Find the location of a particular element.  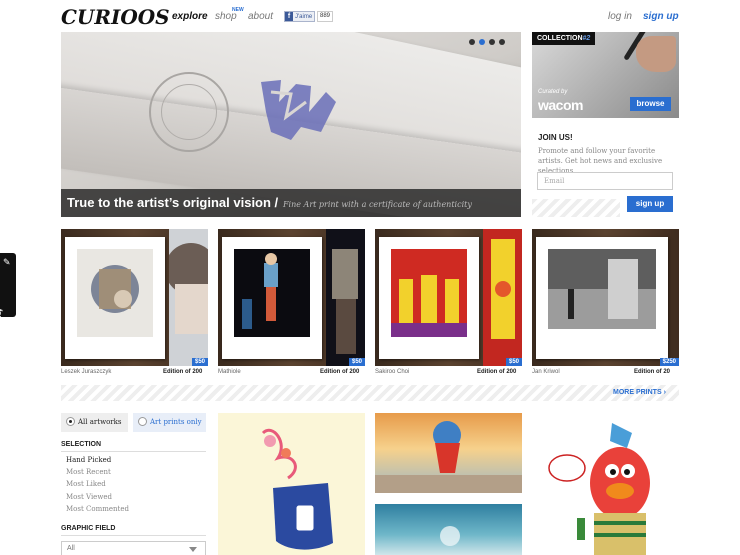

collection-number: #2 is located at coordinates (586, 38).